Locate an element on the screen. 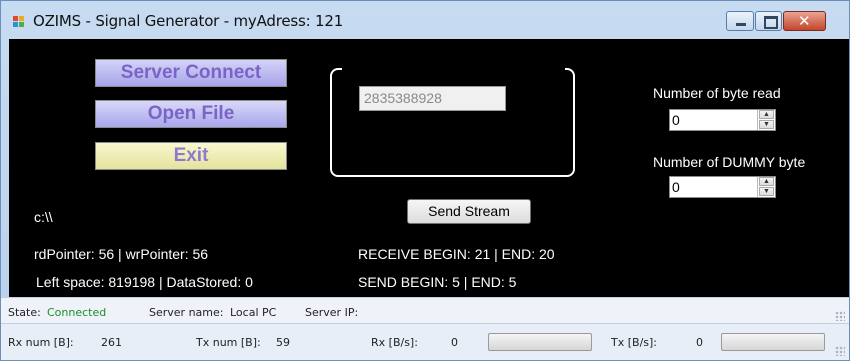  rx-rate-label: Rx [B/s]: is located at coordinates (394, 342).